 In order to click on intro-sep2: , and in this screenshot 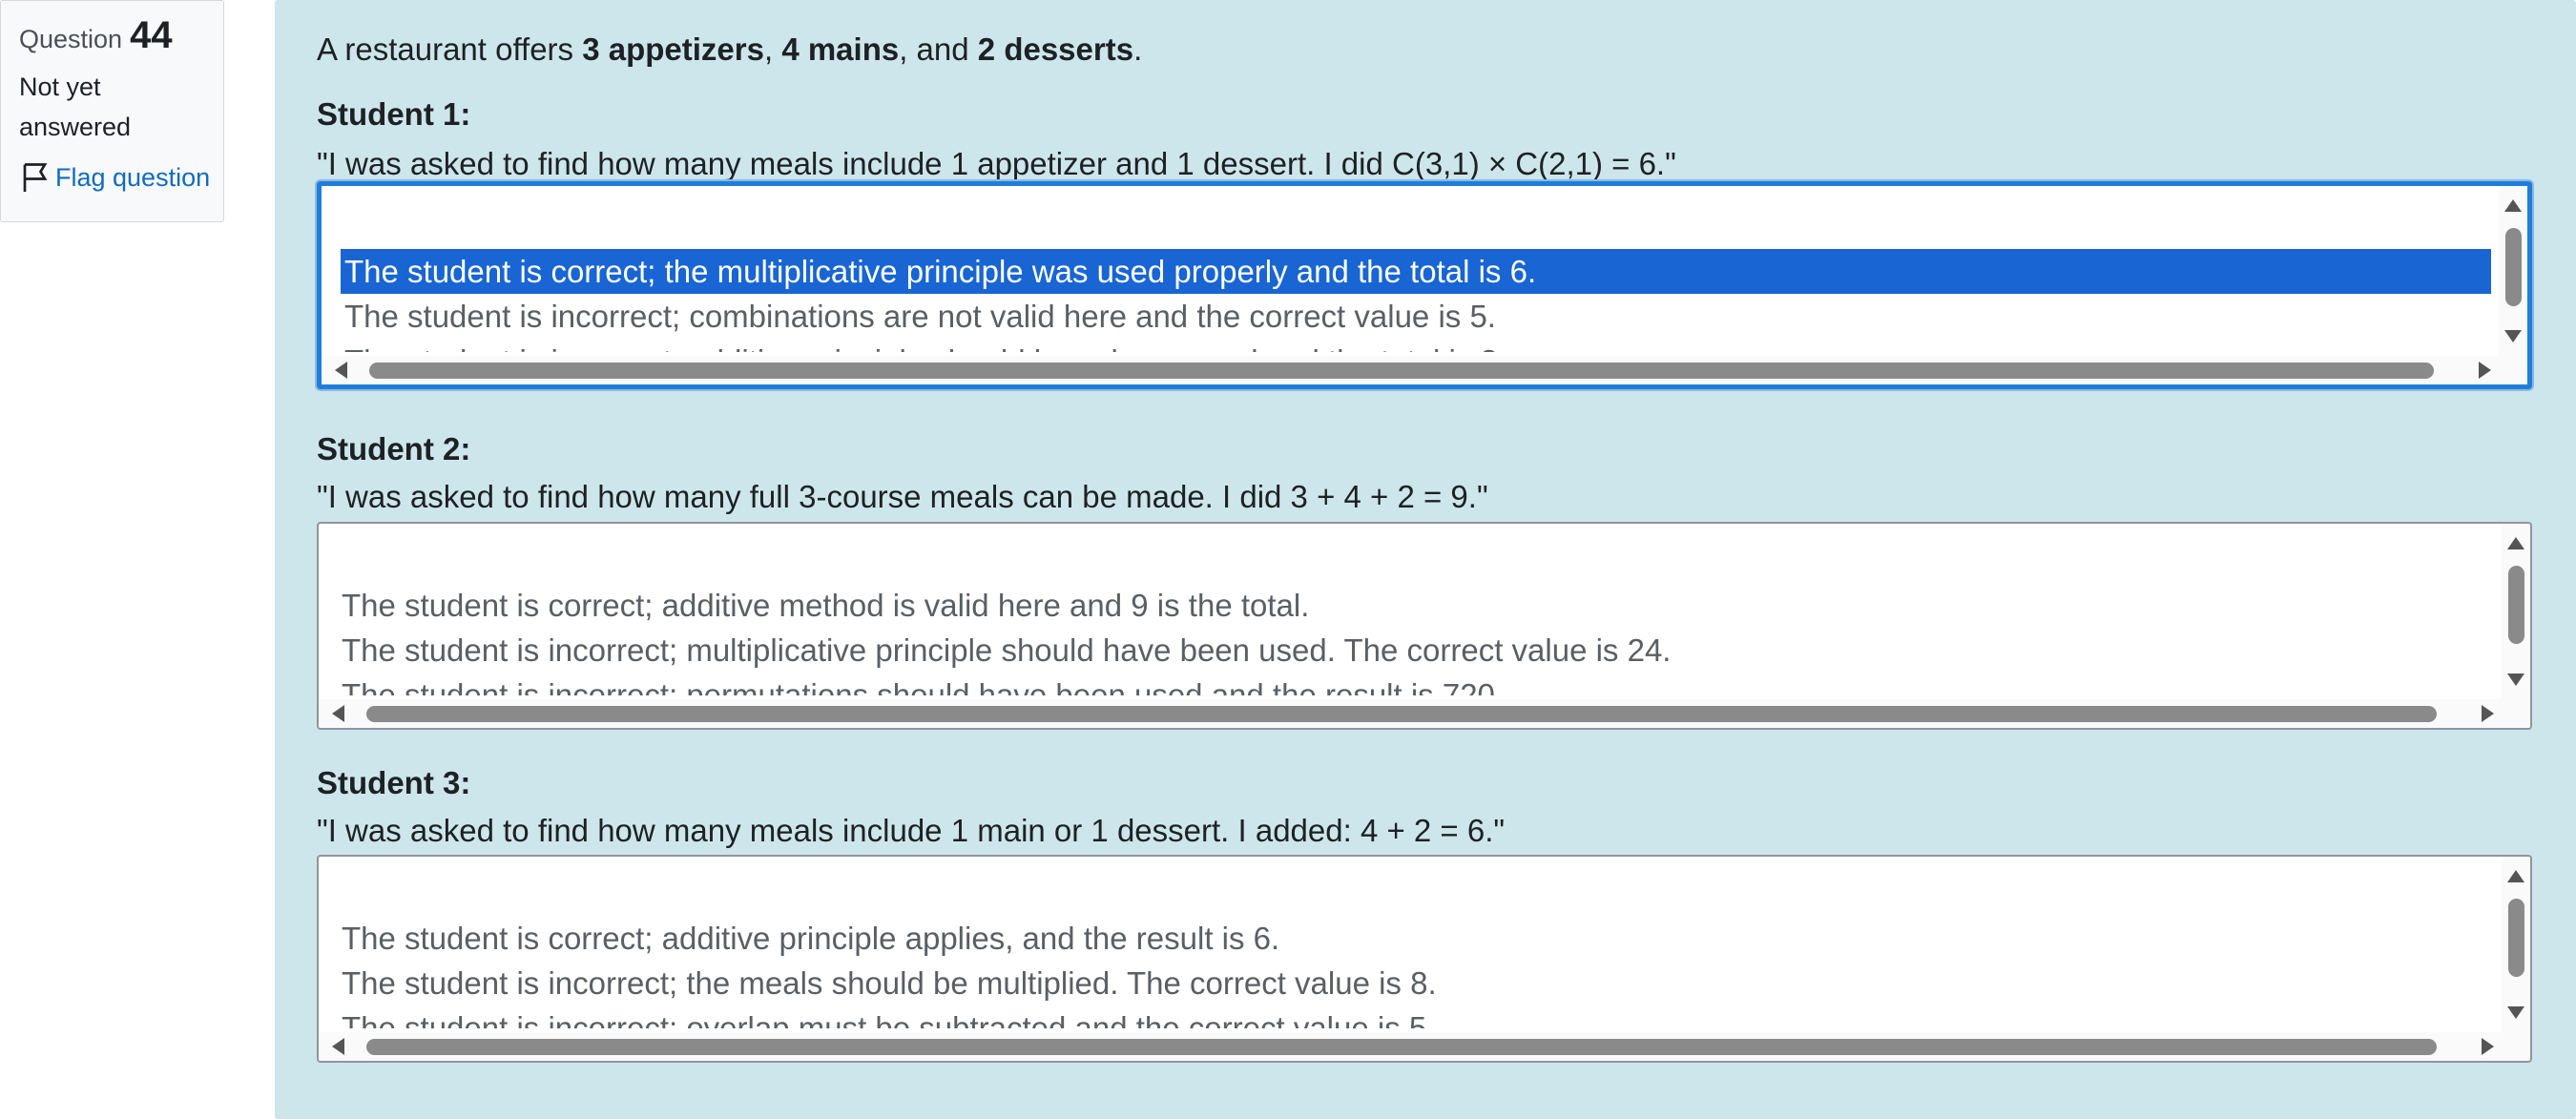, I will do `click(938, 49)`.